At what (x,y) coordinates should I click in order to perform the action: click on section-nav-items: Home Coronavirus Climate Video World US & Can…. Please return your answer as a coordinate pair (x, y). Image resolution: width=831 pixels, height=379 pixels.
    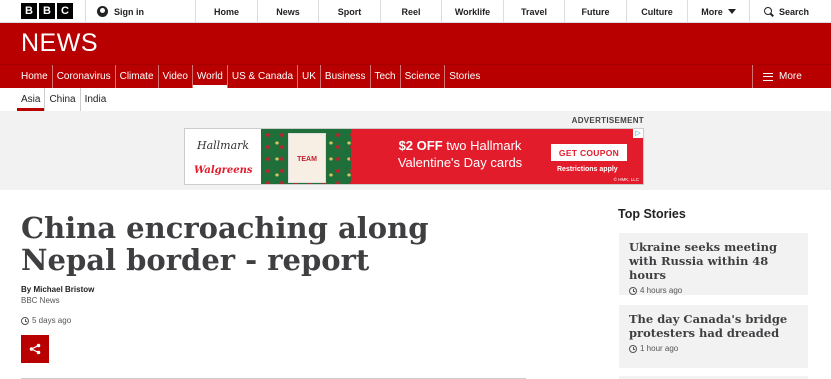
    Looking at the image, I should click on (250, 76).